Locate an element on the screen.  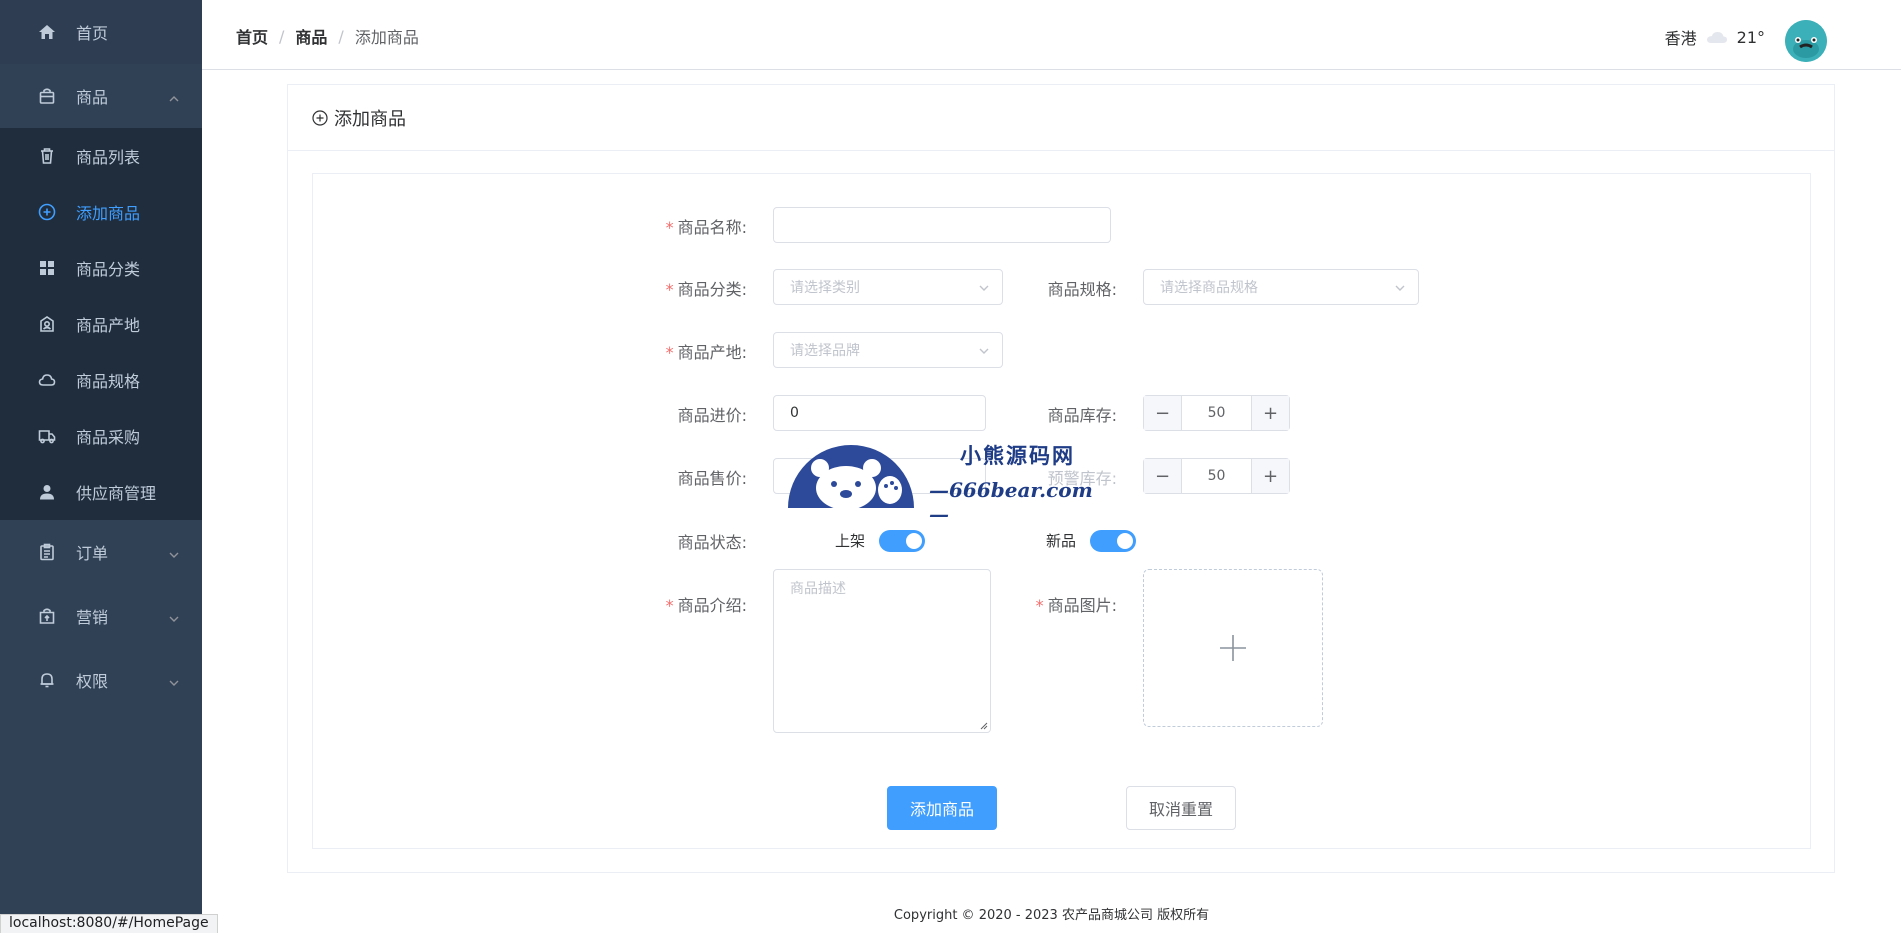
chevron-up-icon is located at coordinates (174, 96).